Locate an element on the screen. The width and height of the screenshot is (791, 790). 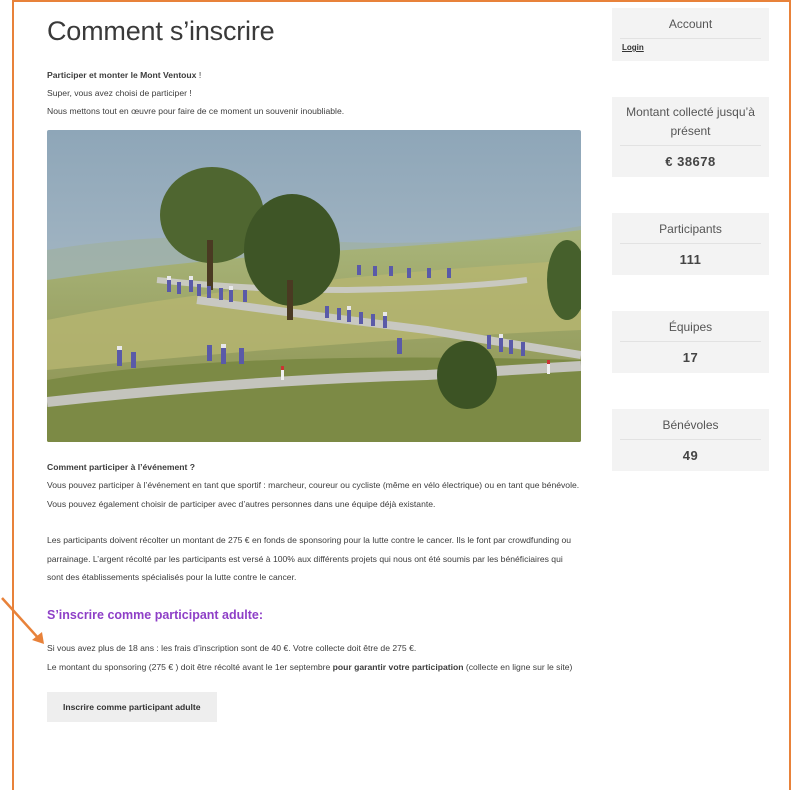
amount-value: € 38678 is located at coordinates (690, 161).